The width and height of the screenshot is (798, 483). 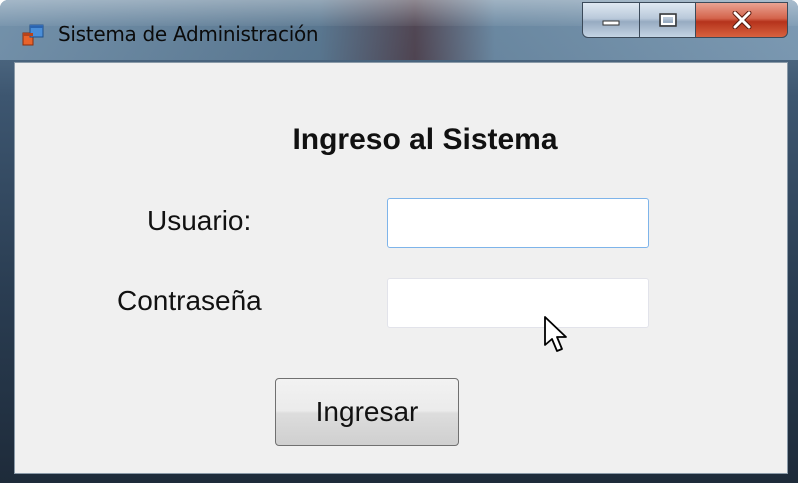 What do you see at coordinates (518, 223) in the screenshot?
I see `username-input` at bounding box center [518, 223].